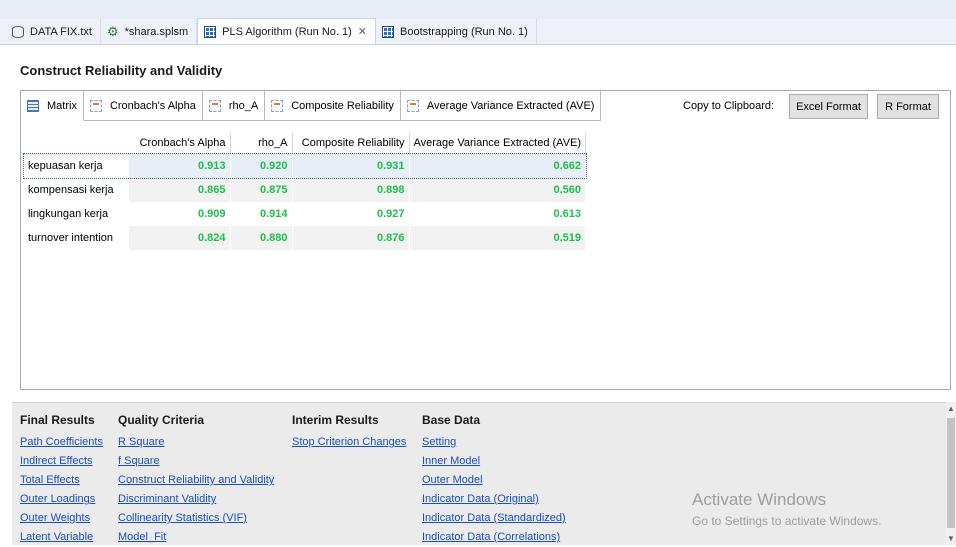  What do you see at coordinates (179, 144) in the screenshot?
I see `column-header: Cronbach's Alpha` at bounding box center [179, 144].